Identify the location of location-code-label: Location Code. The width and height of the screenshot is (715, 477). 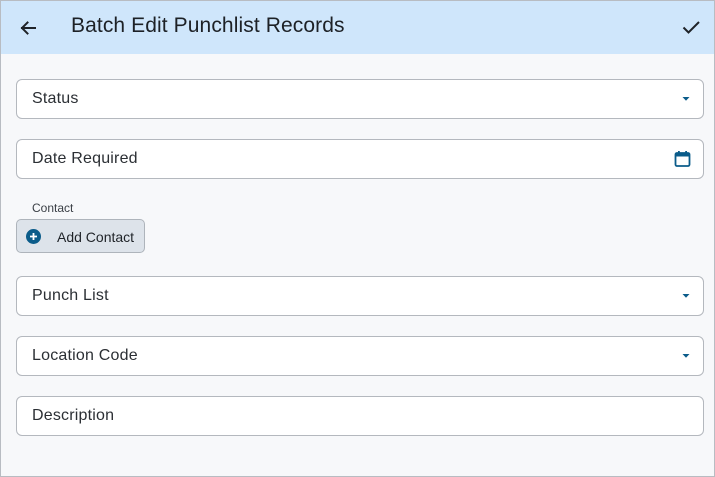
(85, 355).